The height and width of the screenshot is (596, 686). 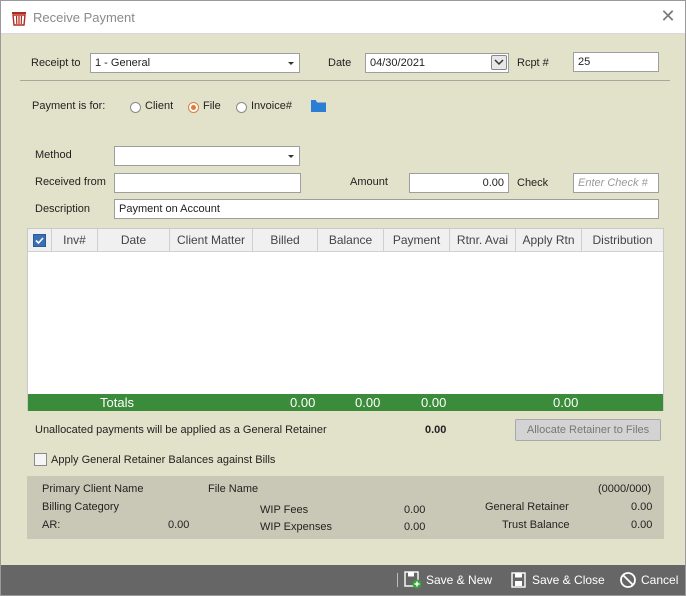 I want to click on select-all-cell, so click(x=40, y=240).